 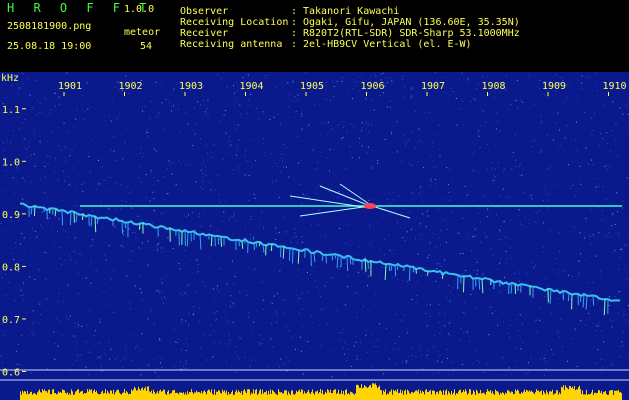 I want to click on observer-value: Takanori Kawachi, so click(x=351, y=11).